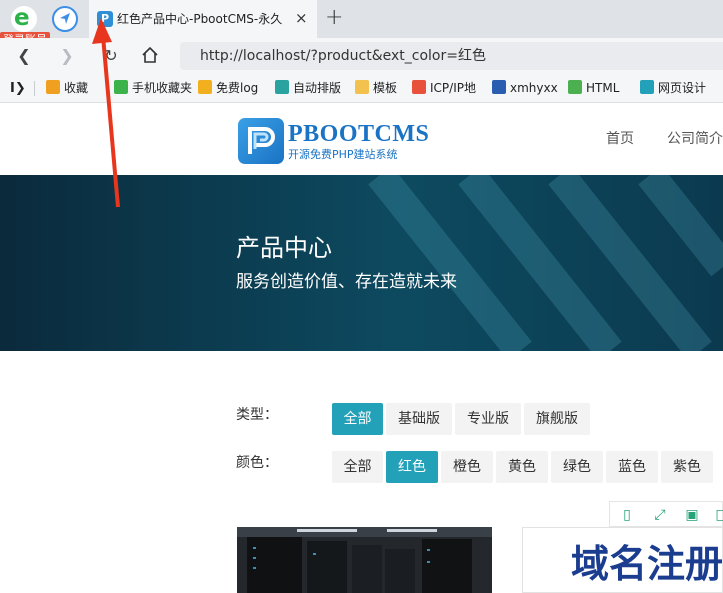 The image size is (723, 593). What do you see at coordinates (695, 139) in the screenshot?
I see `nav-item-about: 公司简介` at bounding box center [695, 139].